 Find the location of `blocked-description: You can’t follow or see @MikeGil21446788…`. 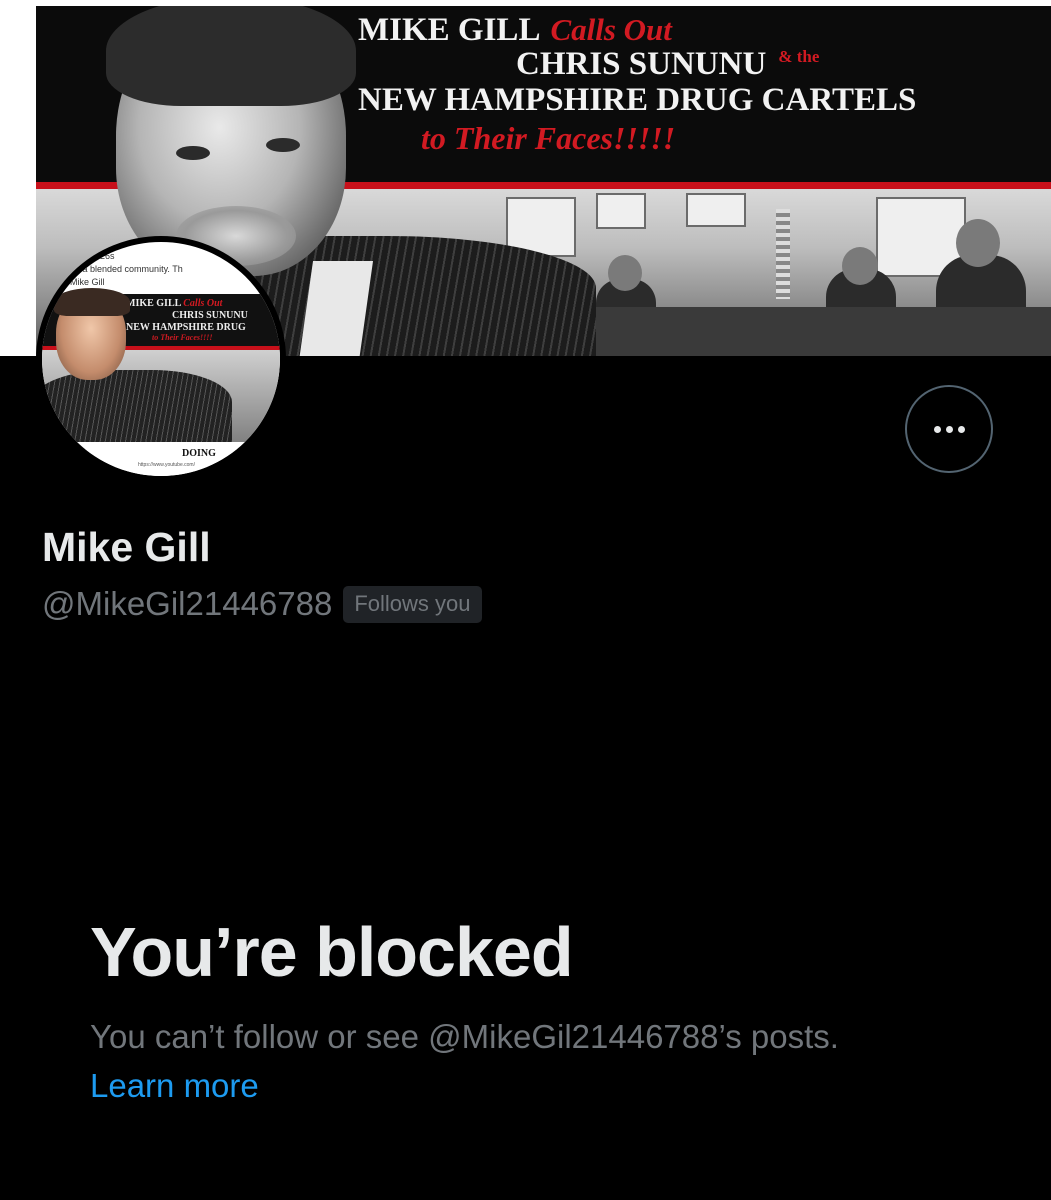

blocked-description: You can’t follow or see @MikeGil21446788… is located at coordinates (464, 1036).